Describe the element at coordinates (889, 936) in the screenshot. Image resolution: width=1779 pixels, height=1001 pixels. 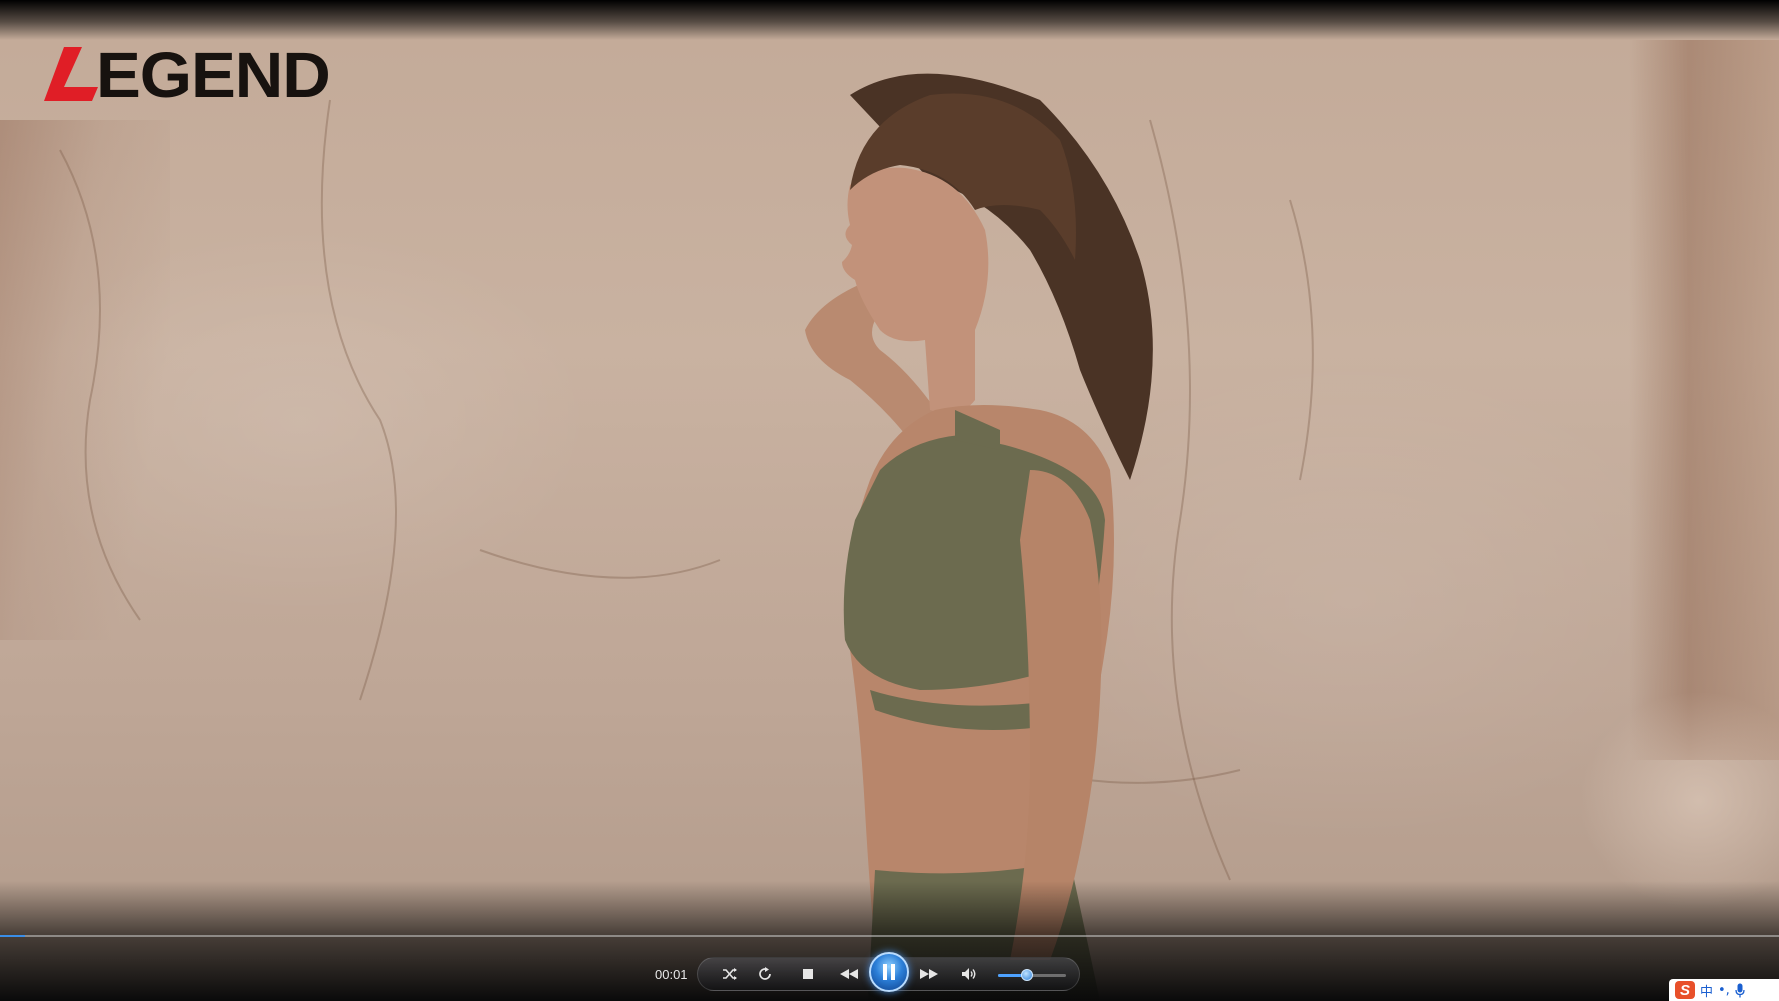
I see `seek-bar` at that location.